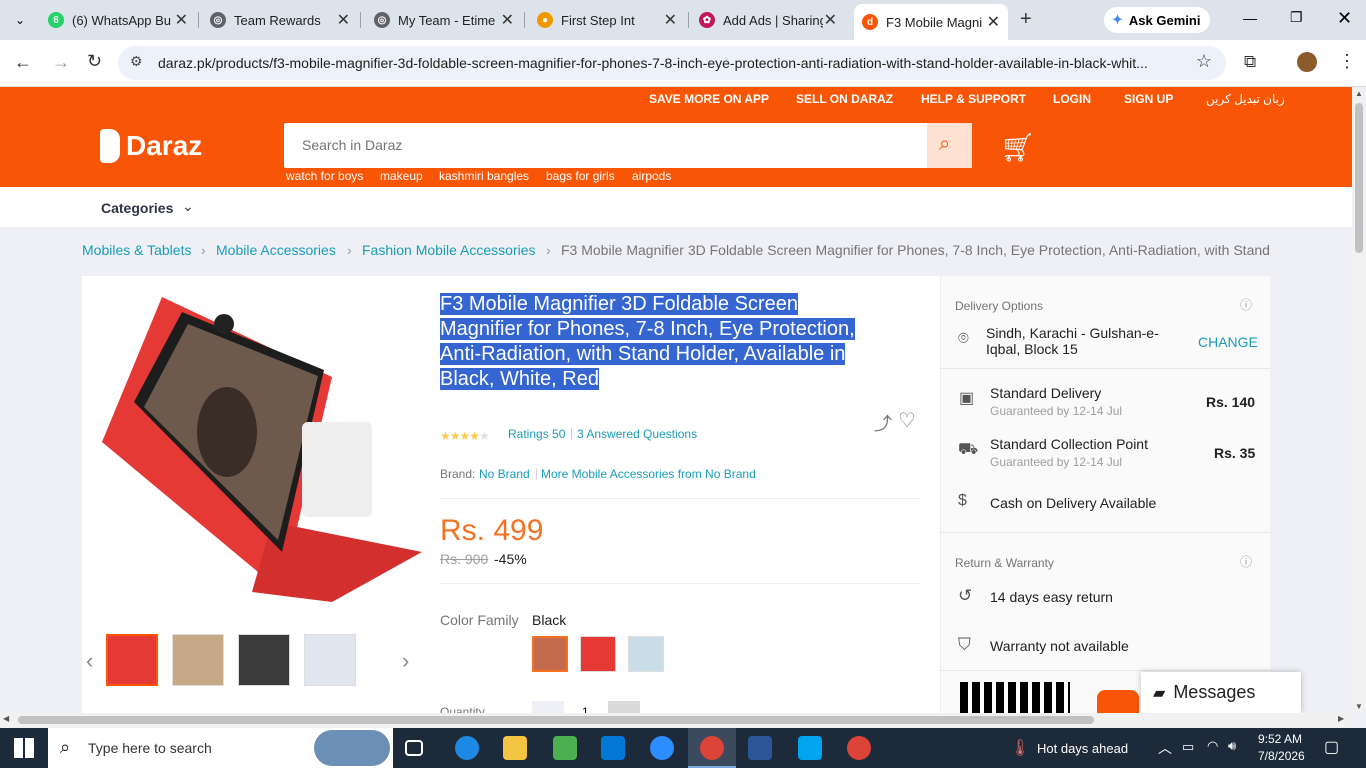 Image resolution: width=1366 pixels, height=768 pixels. What do you see at coordinates (662, 748) in the screenshot?
I see `zoom-icon` at bounding box center [662, 748].